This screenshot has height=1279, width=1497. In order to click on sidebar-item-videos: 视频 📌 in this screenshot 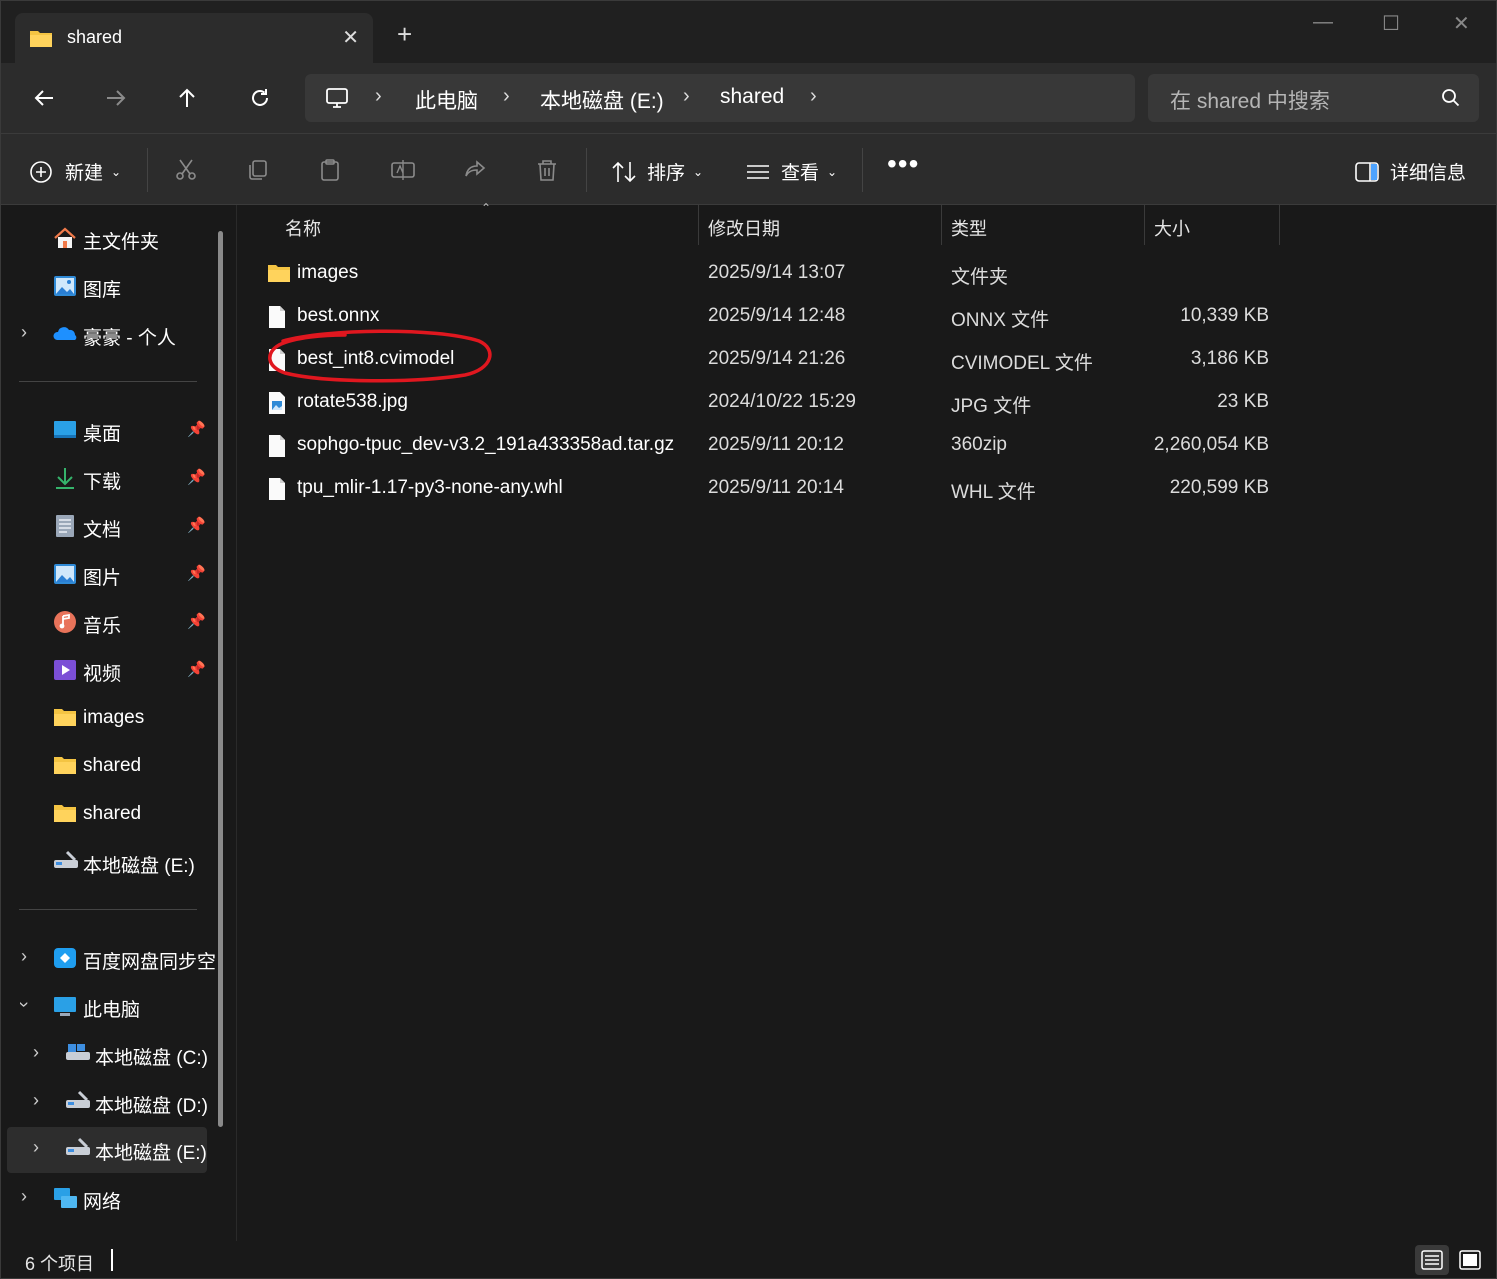, I will do `click(111, 670)`.